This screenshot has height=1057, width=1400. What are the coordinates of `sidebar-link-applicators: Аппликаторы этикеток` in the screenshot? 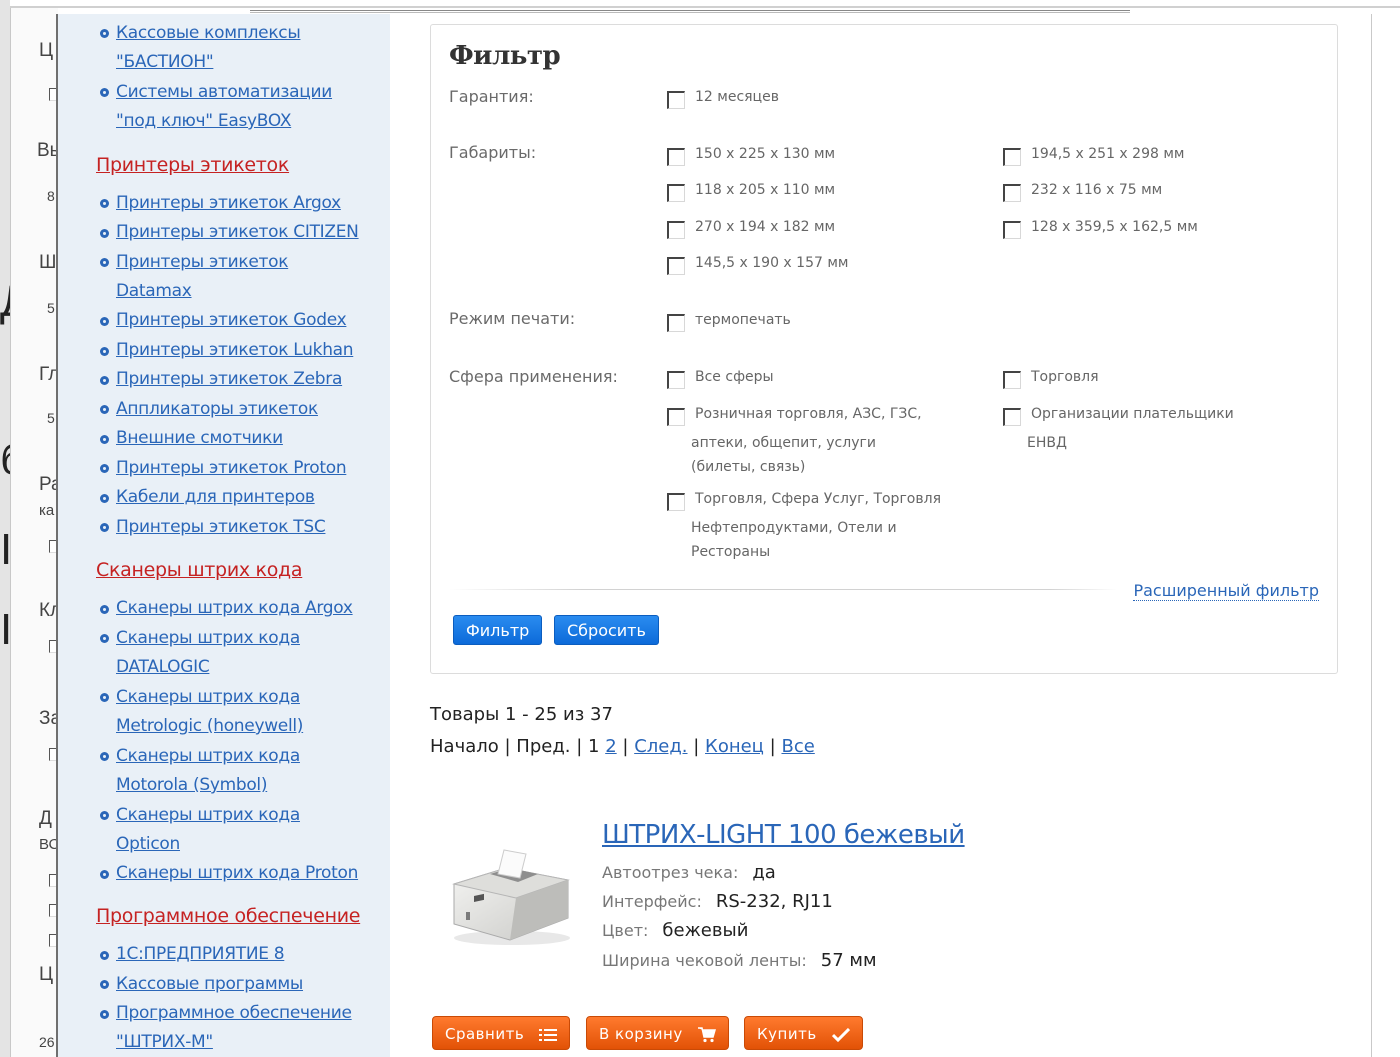 It's located at (217, 409).